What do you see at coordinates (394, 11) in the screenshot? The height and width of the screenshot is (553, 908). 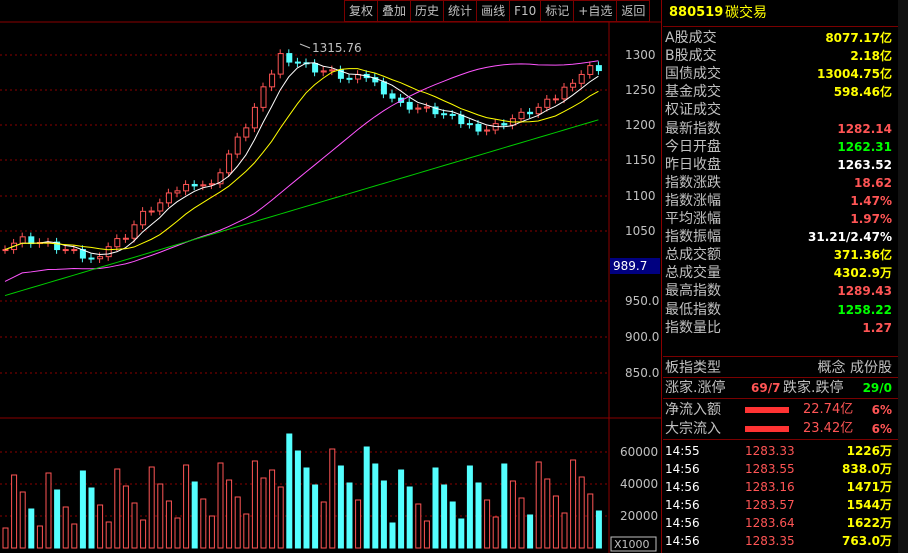 I see `toolbar-button: 叠加` at bounding box center [394, 11].